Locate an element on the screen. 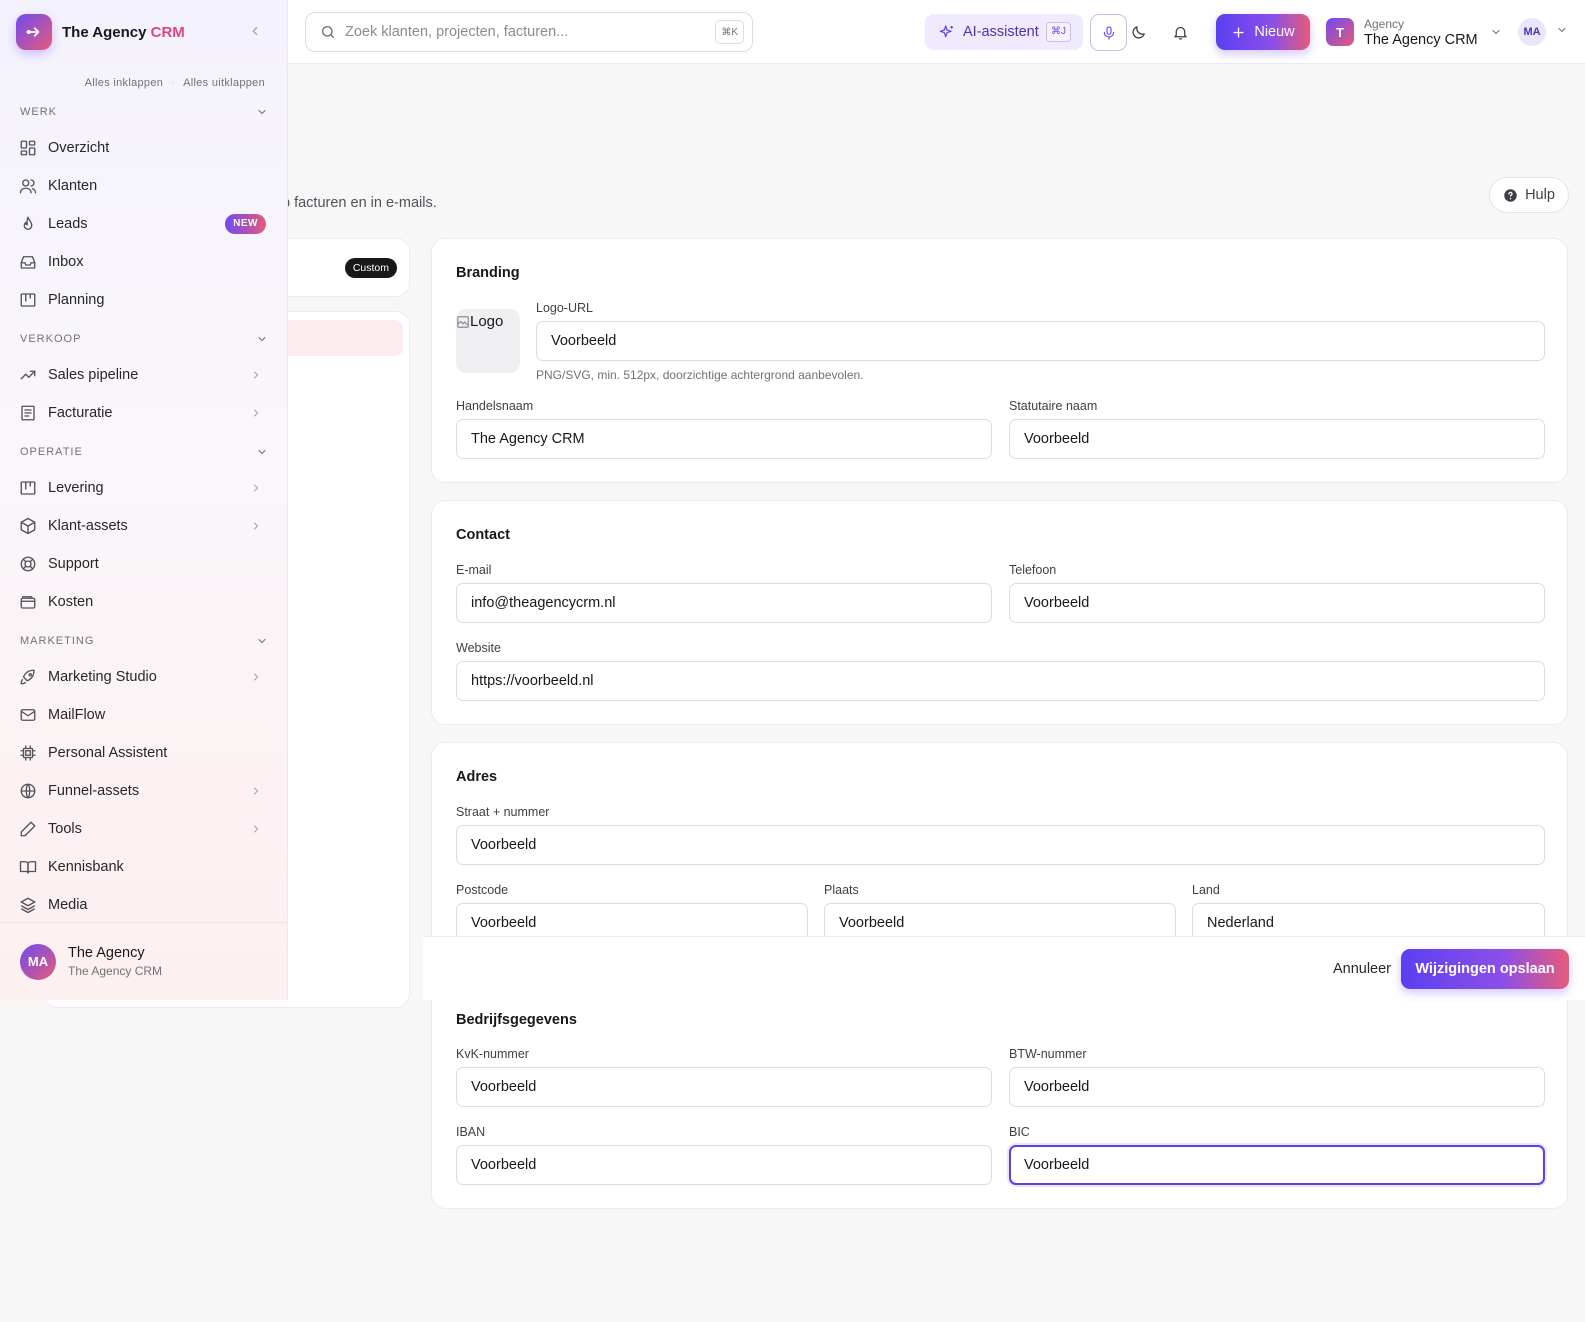 This screenshot has height=1322, width=1585. sidebar-item-inbox: Inbox is located at coordinates (144, 262).